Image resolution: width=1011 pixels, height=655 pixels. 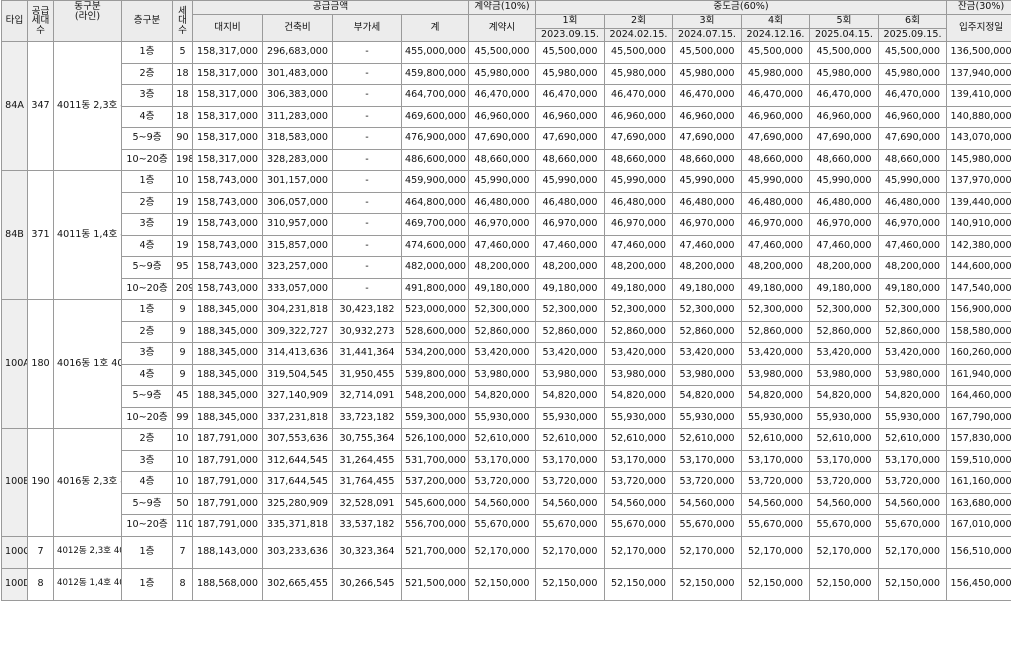 I want to click on building-cost-cell: 319,504,545, so click(x=297, y=374).